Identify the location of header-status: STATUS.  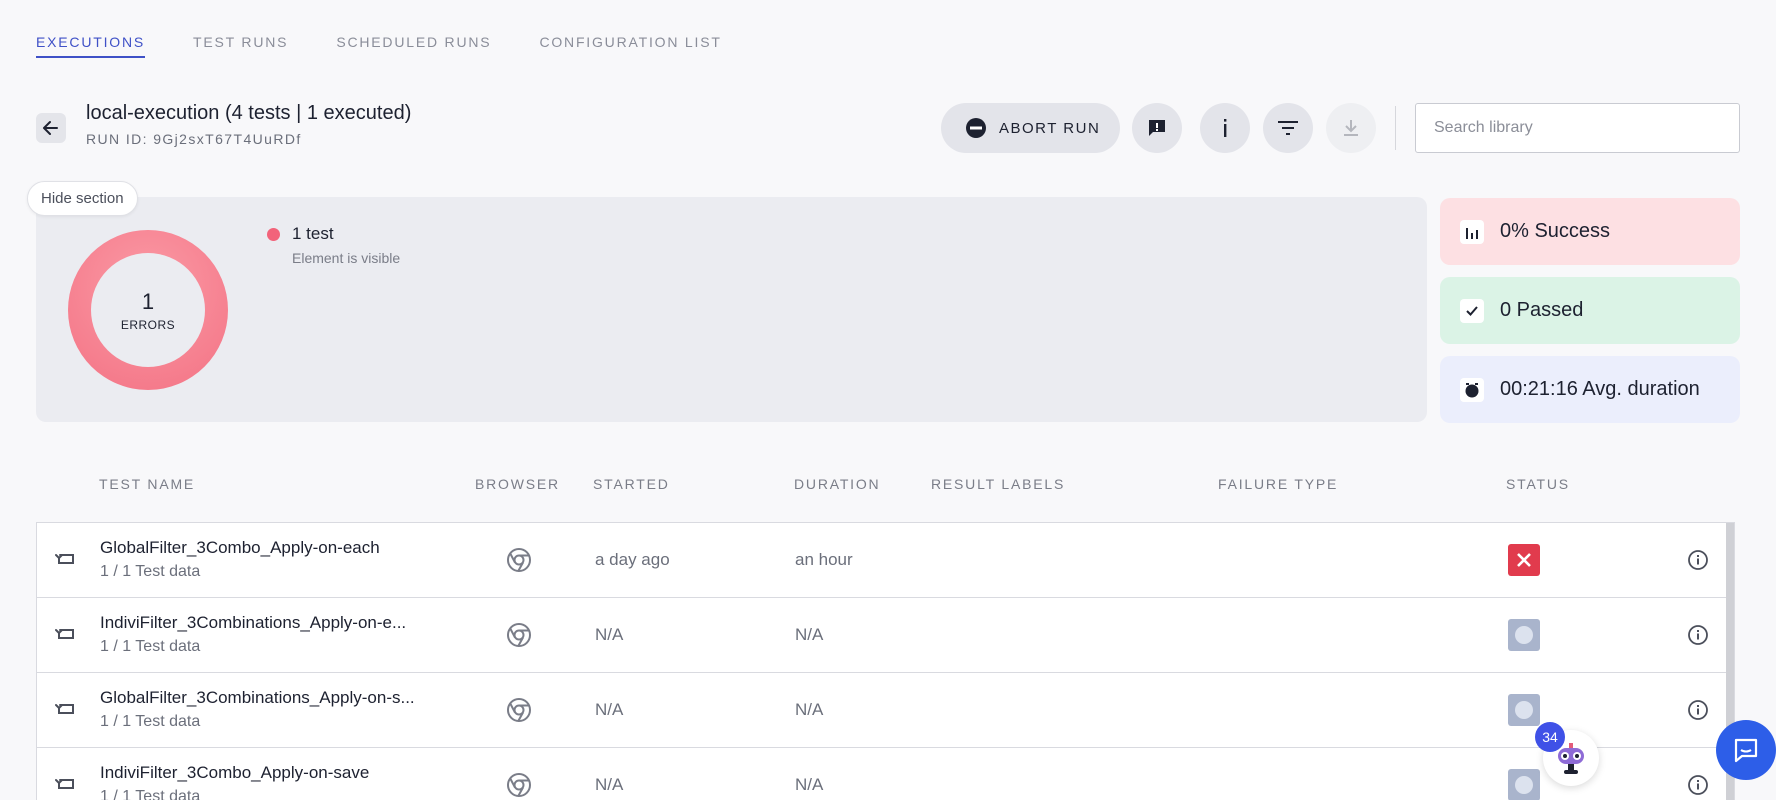
(1538, 484).